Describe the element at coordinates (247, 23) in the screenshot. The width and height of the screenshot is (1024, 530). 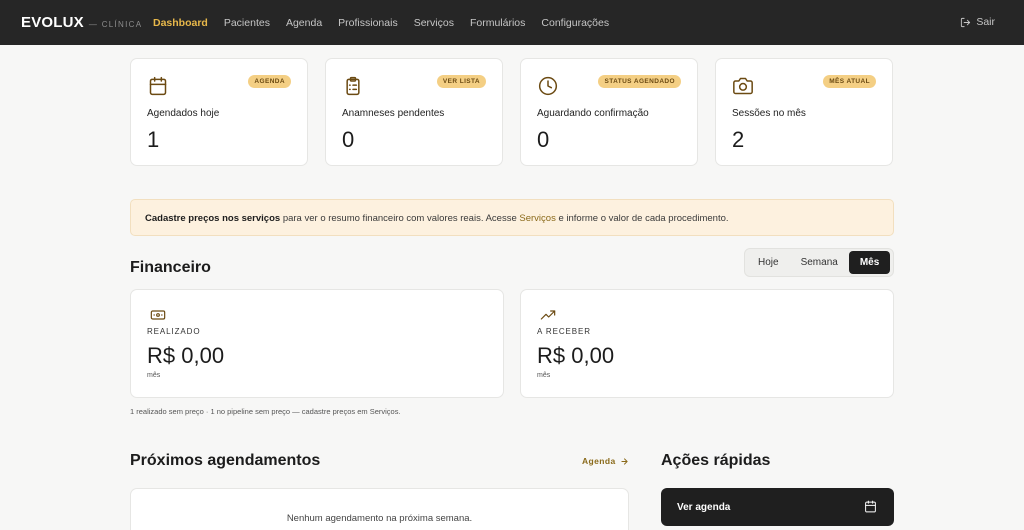
I see `nav-item-pacientes: Pacientes` at that location.